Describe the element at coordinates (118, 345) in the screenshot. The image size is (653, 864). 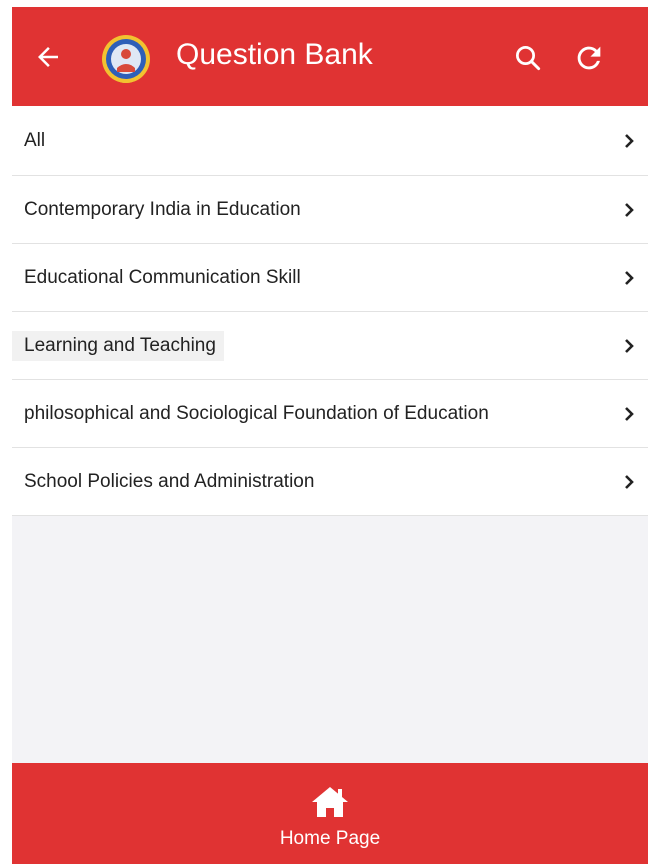
I see `list-item-label: Learning and Teaching` at that location.